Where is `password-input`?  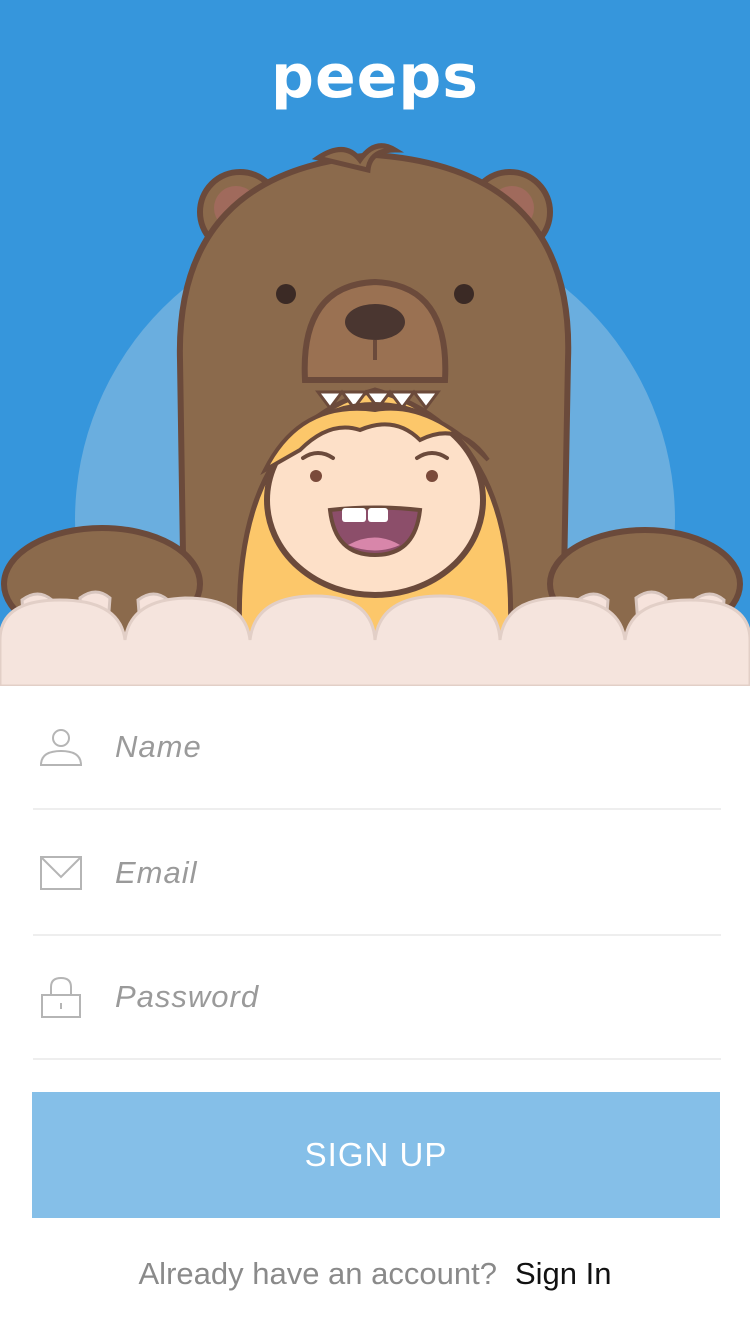
password-input is located at coordinates (410, 997).